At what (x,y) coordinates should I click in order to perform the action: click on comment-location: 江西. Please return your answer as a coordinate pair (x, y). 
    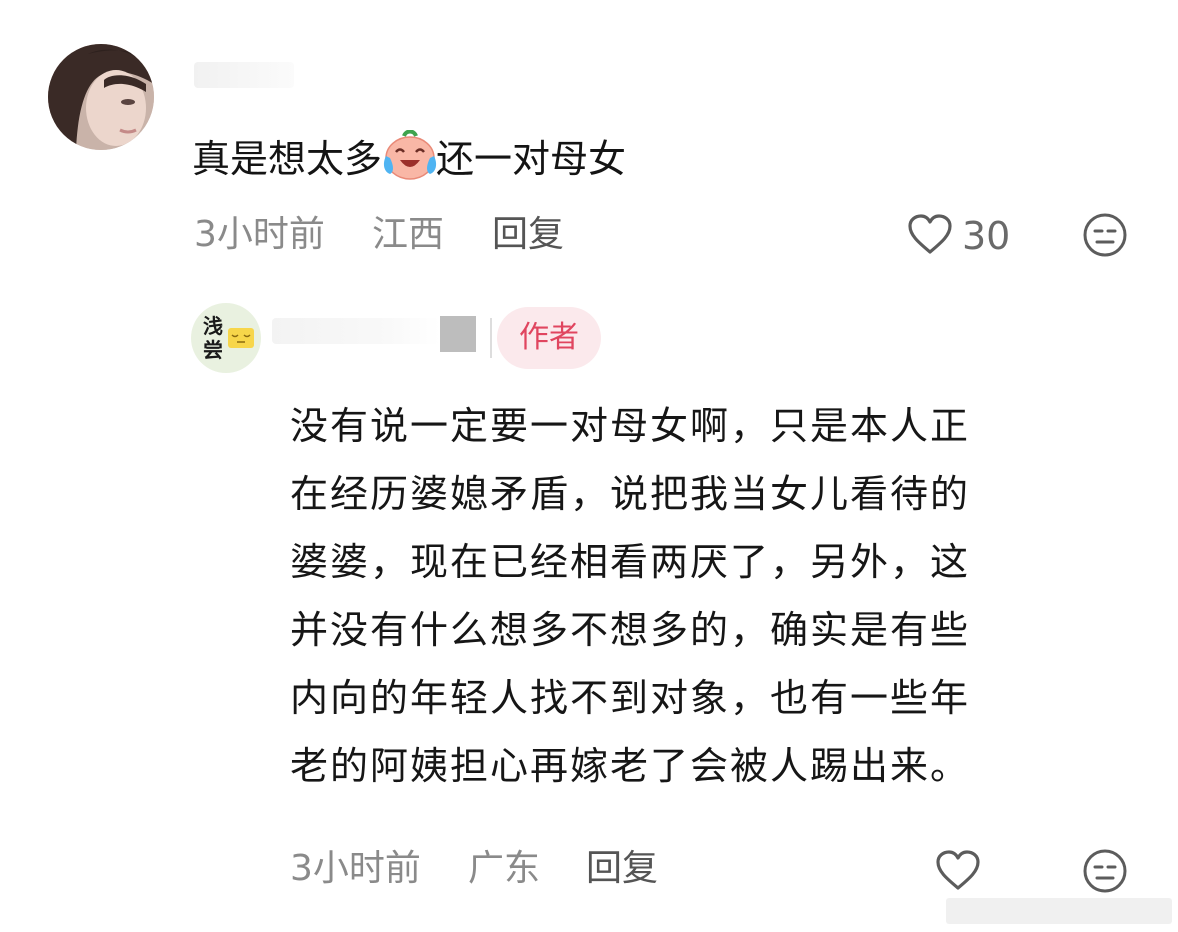
    Looking at the image, I should click on (408, 234).